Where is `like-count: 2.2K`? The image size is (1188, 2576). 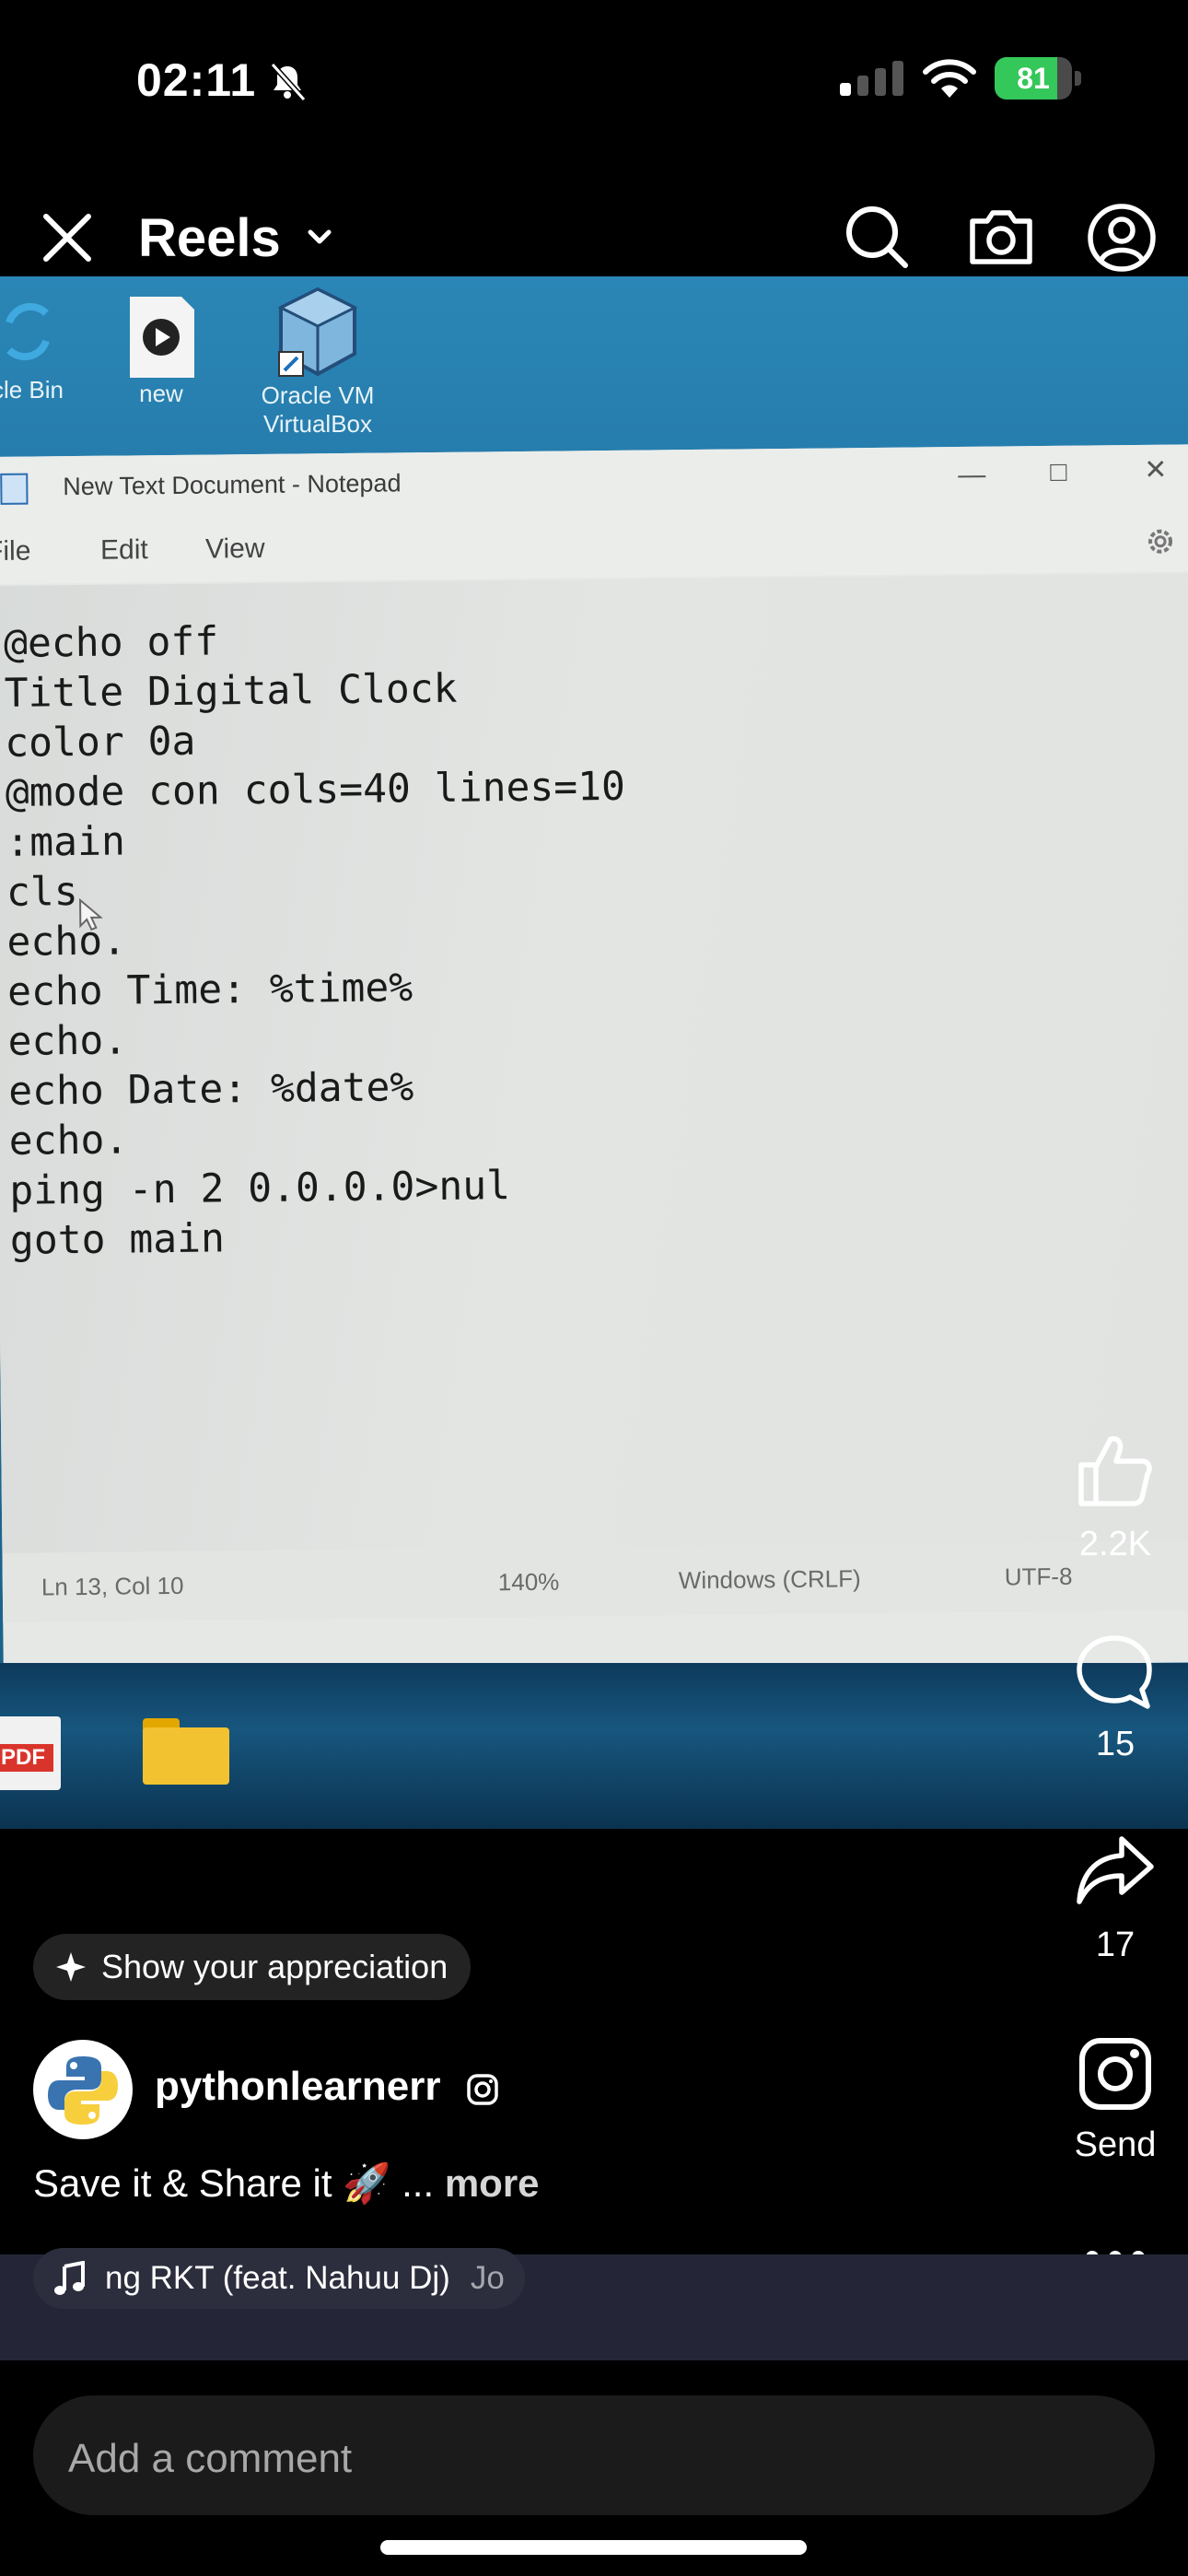 like-count: 2.2K is located at coordinates (1115, 1544).